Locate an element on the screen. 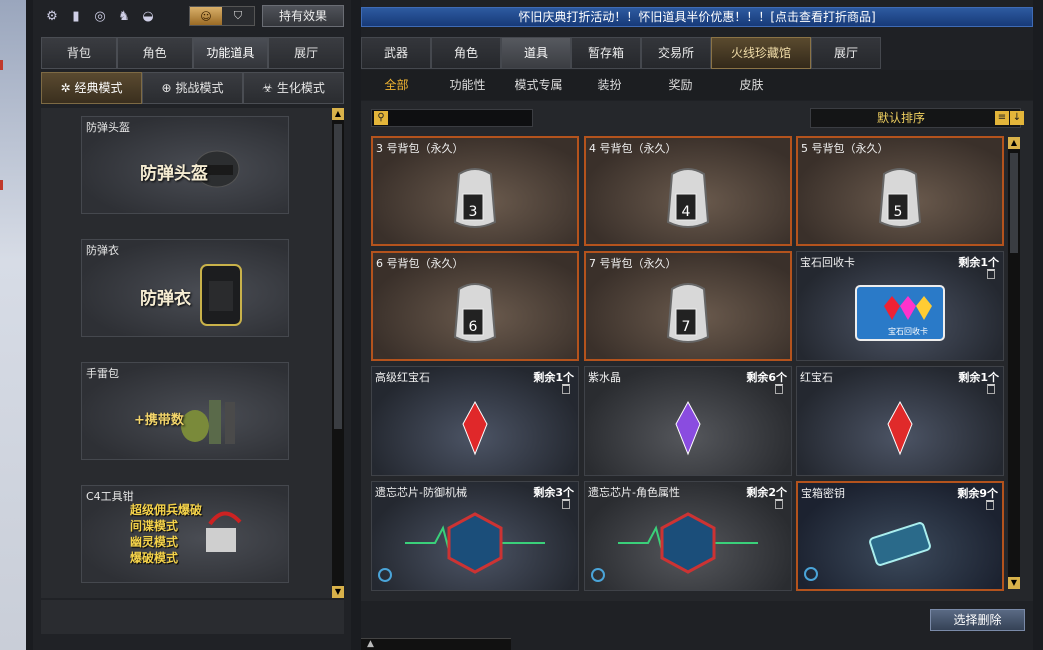 This screenshot has width=1043, height=650. backpack-icon: 3 is located at coordinates (475, 198).